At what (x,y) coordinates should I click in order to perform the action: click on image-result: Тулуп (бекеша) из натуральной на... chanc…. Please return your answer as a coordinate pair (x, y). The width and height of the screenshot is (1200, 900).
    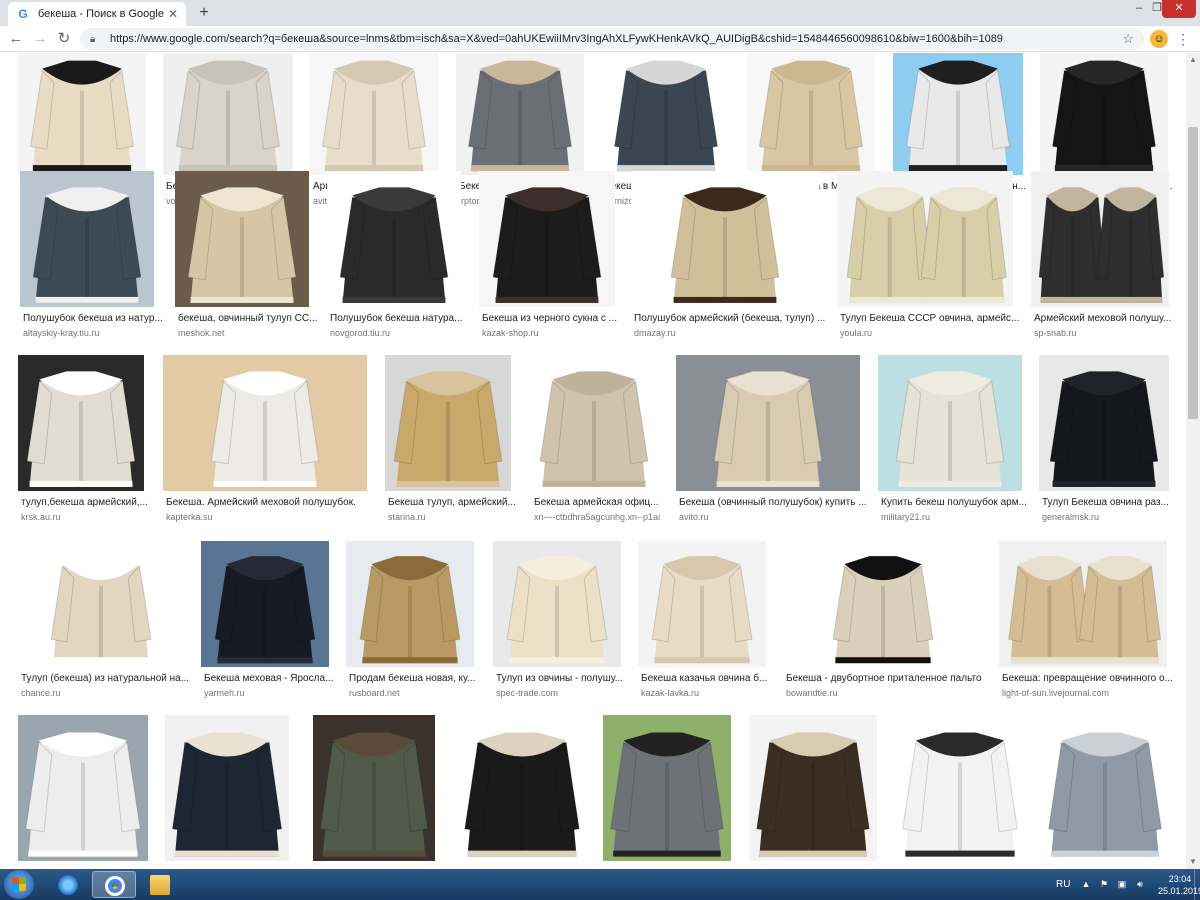
    Looking at the image, I should click on (103, 620).